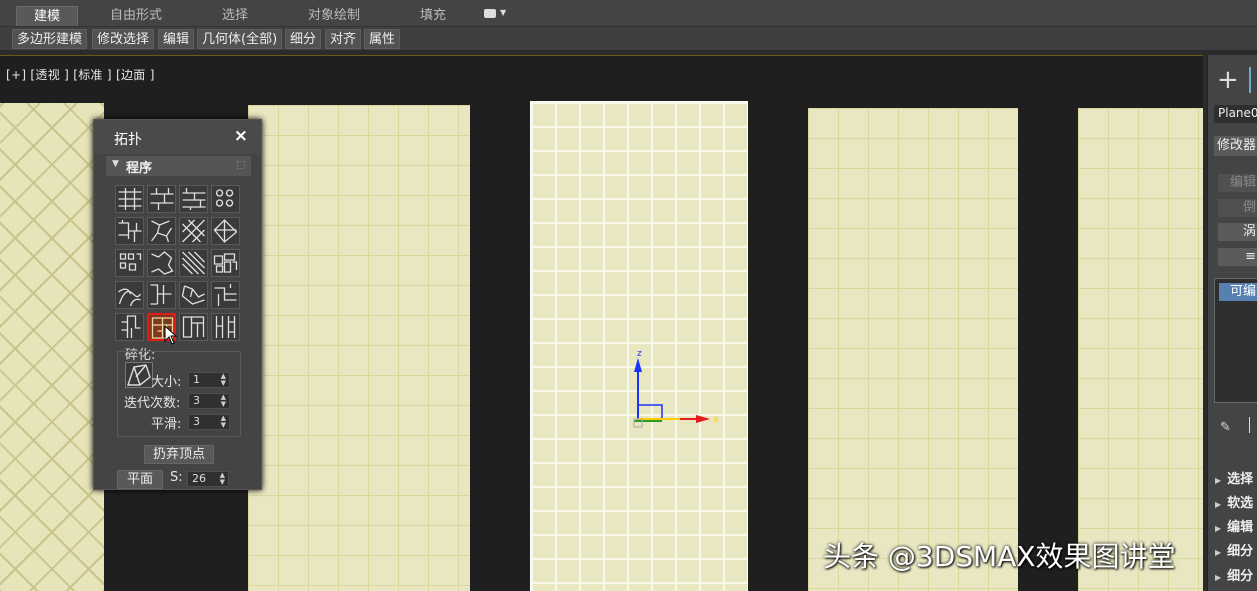  Describe the element at coordinates (1235, 340) in the screenshot. I see `modifier-stack: ▶ 可编` at that location.